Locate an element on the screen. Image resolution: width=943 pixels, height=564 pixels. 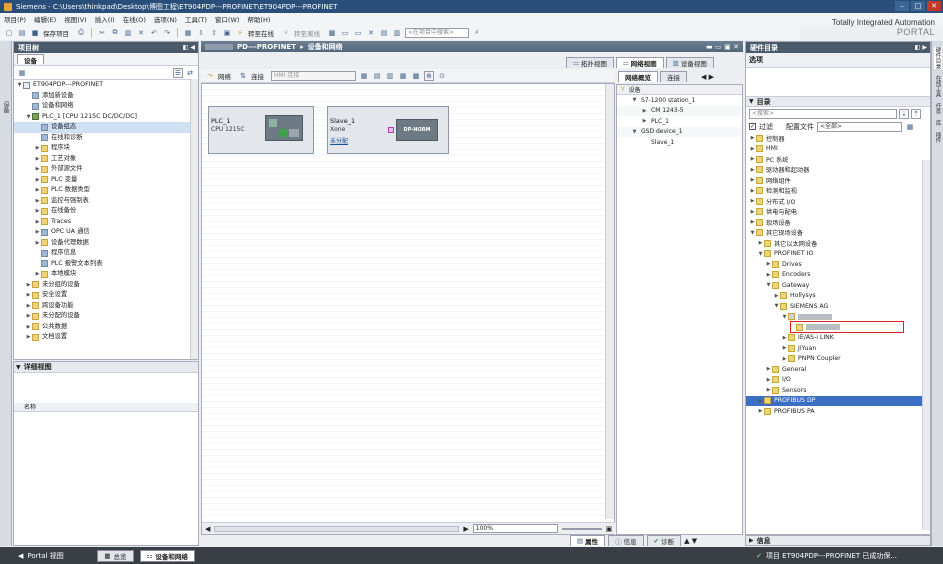
side-tab-hw-catalog: 硬件目录 is located at coordinates (937, 58).